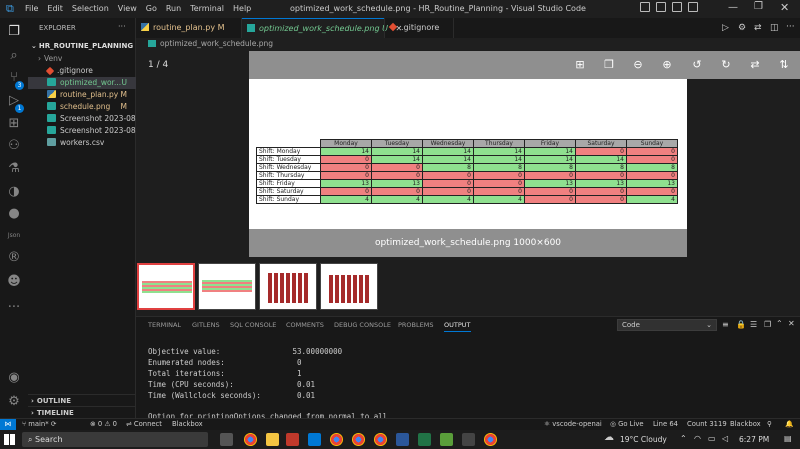 This screenshot has height=449, width=800. Describe the element at coordinates (14, 146) in the screenshot. I see `python-icon: ⚇` at that location.